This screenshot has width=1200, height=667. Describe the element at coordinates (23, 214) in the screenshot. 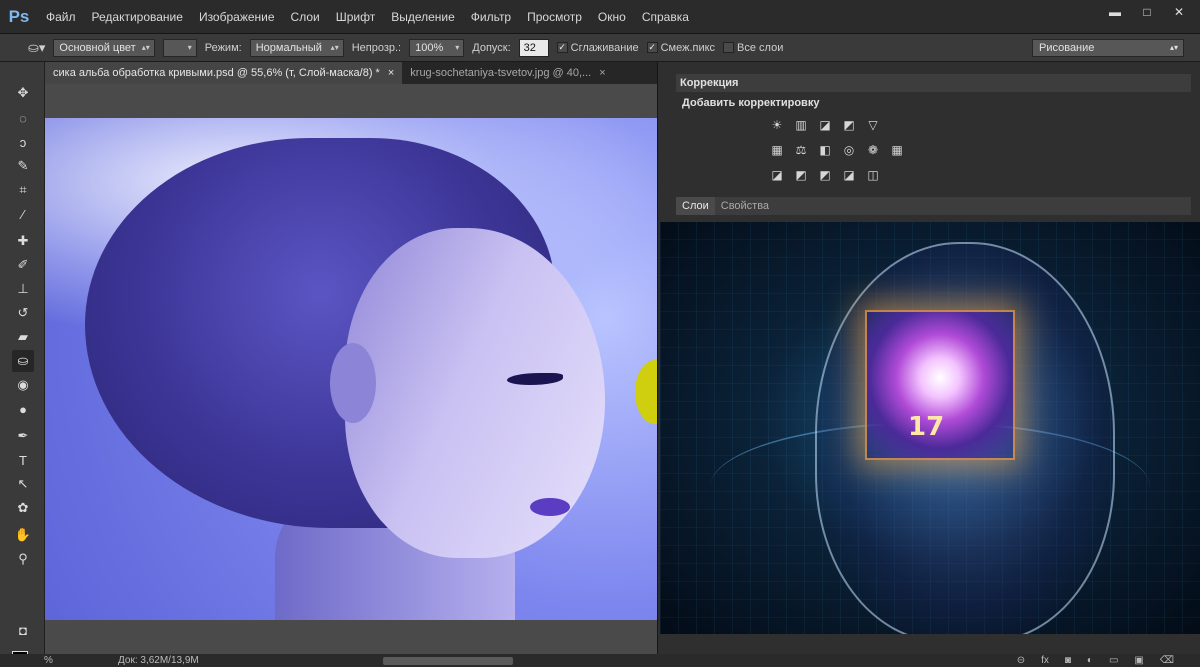

I see `eyedropper-tool-icon: ⁄` at that location.